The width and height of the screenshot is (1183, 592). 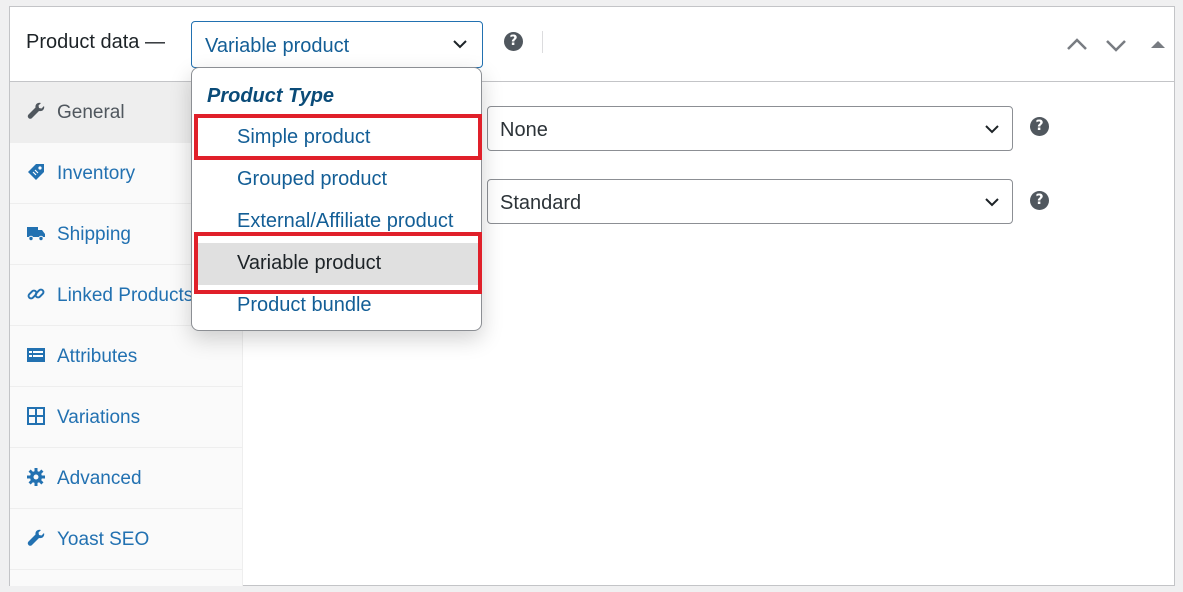 I want to click on tab-label: Advanced, so click(x=99, y=478).